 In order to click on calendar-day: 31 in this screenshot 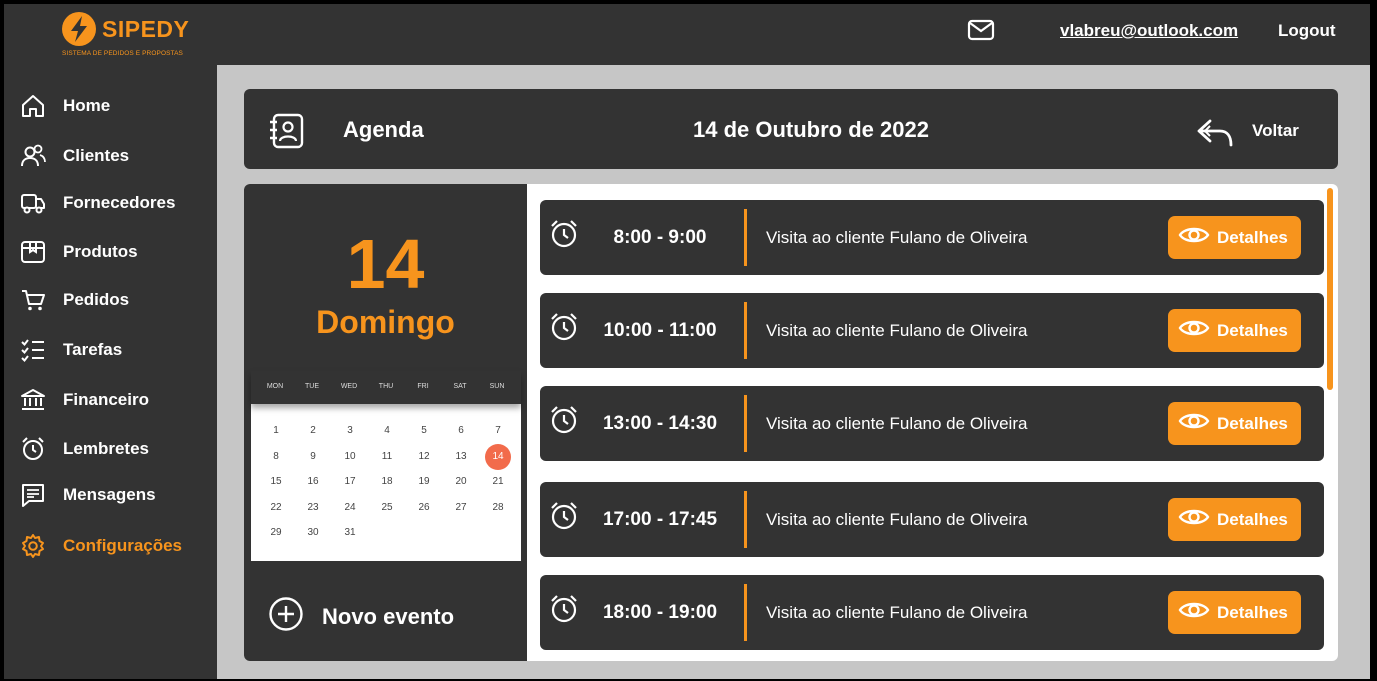, I will do `click(350, 533)`.